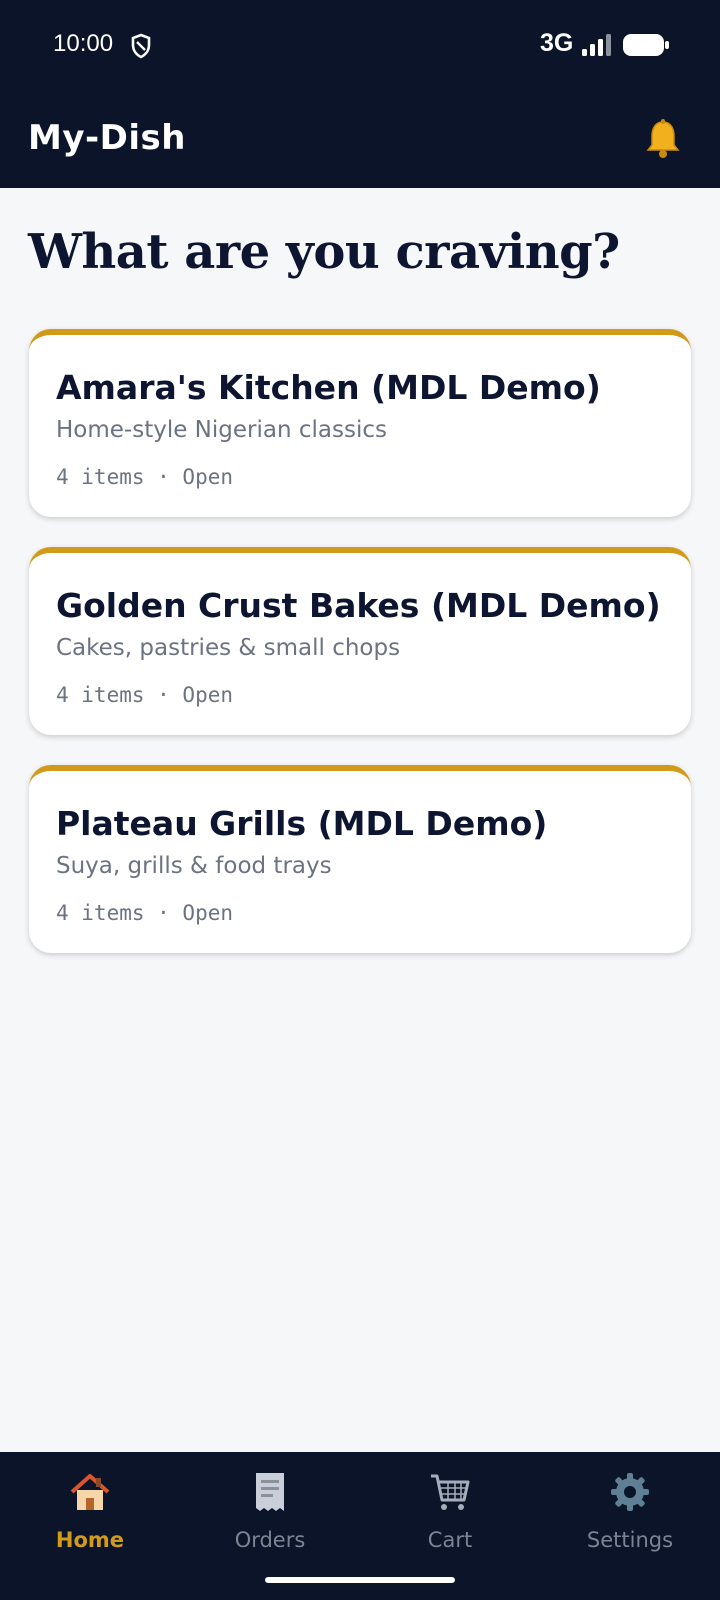 This screenshot has height=1600, width=720. I want to click on restaurant-name: Amara's Kitchen (MDL Demo), so click(328, 387).